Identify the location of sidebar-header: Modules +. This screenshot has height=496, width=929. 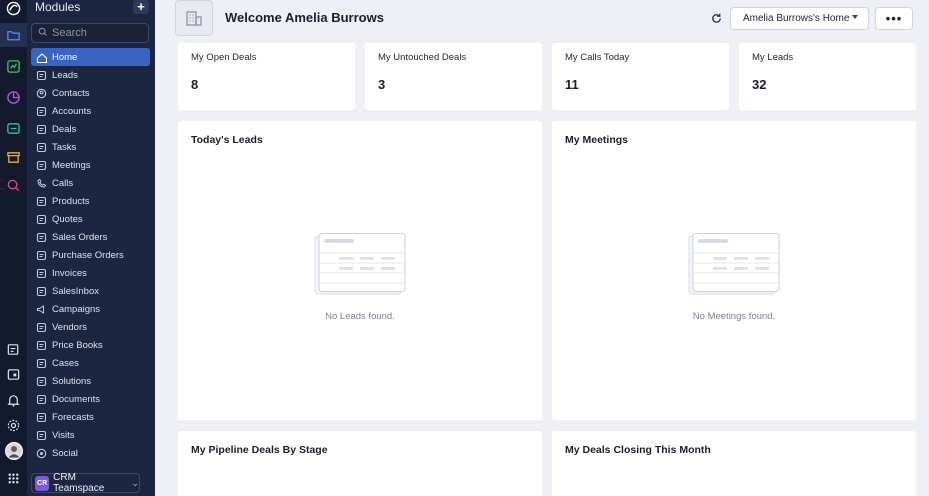
(91, 7).